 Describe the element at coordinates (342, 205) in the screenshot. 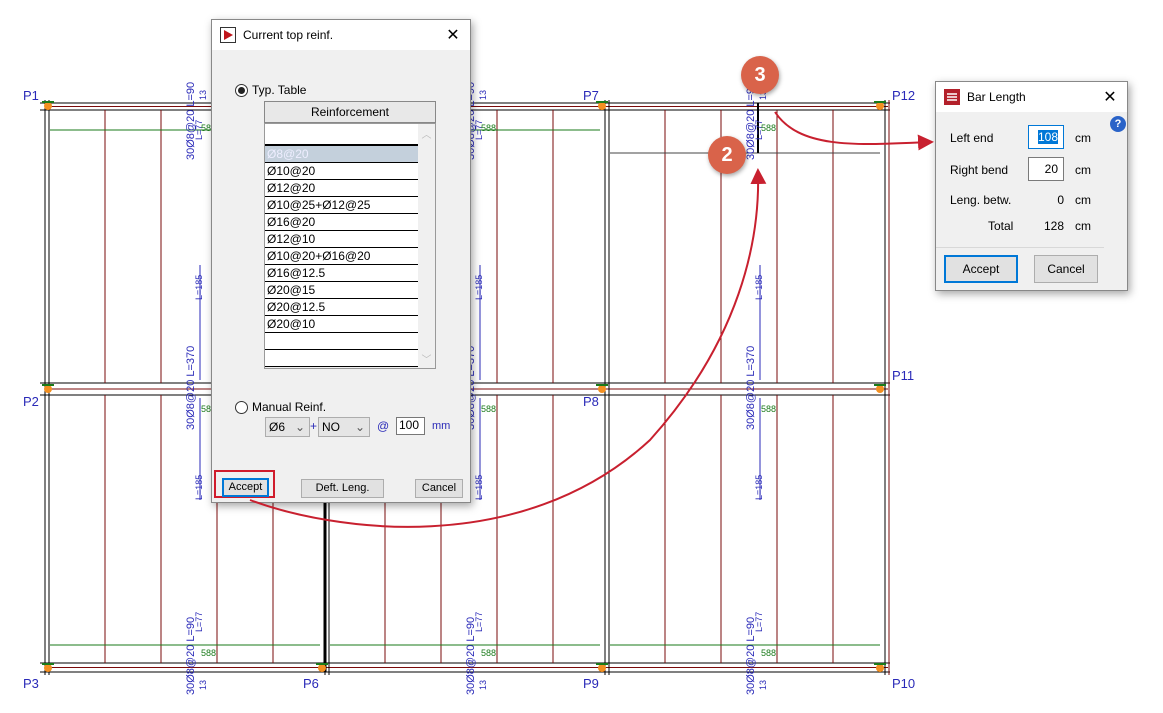

I see `table-row: Ø10@25+Ø12@25` at that location.